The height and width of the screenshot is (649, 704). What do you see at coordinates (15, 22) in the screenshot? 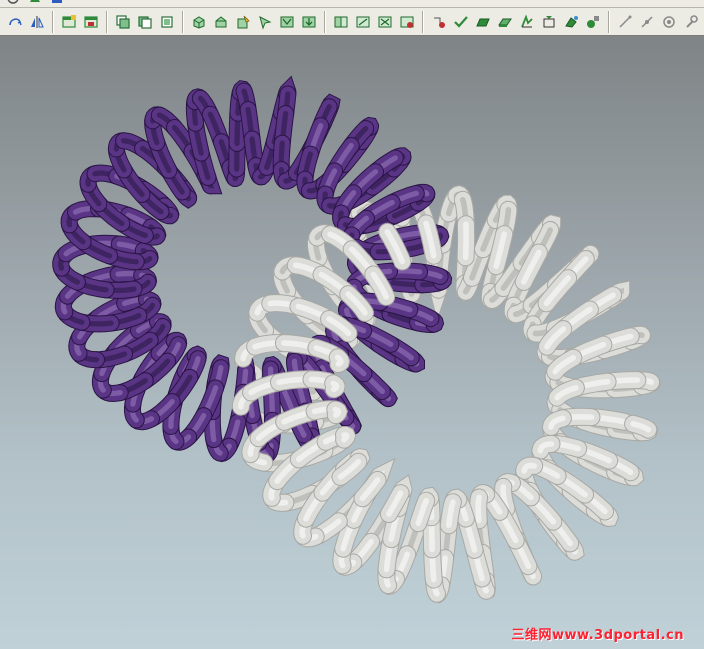
I see `rotate-arc-icon` at bounding box center [15, 22].